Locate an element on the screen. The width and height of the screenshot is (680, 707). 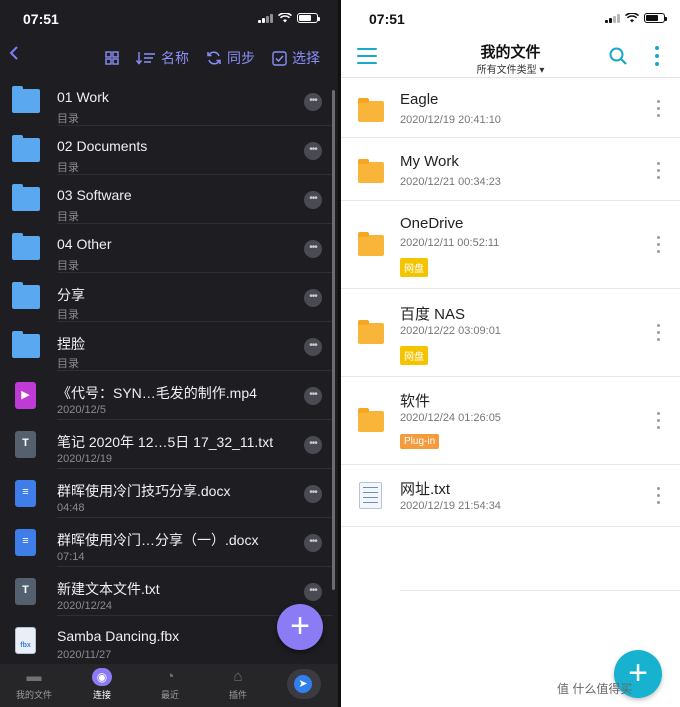
list-item: Eagle 2020/12/19 20:41:10 is located at coordinates (510, 108).